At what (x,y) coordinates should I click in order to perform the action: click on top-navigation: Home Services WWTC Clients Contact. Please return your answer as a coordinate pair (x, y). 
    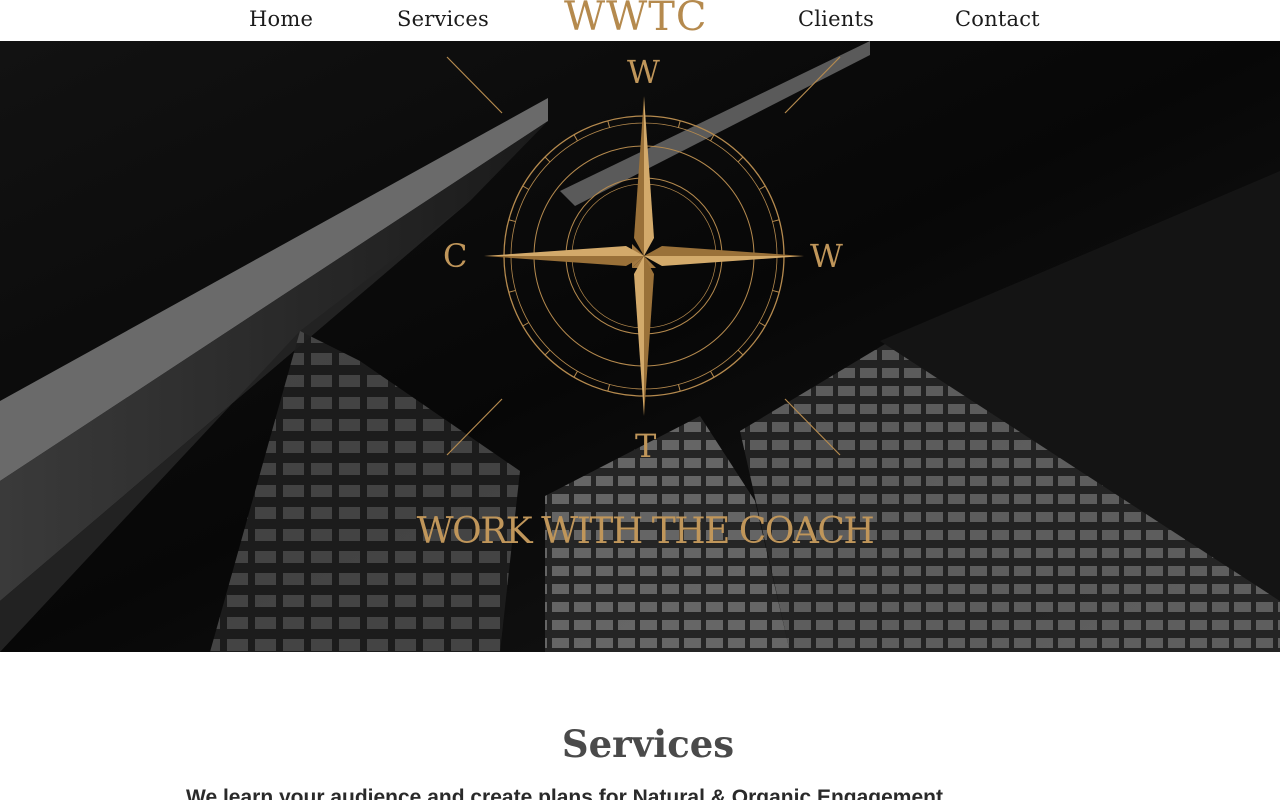
    Looking at the image, I should click on (640, 20).